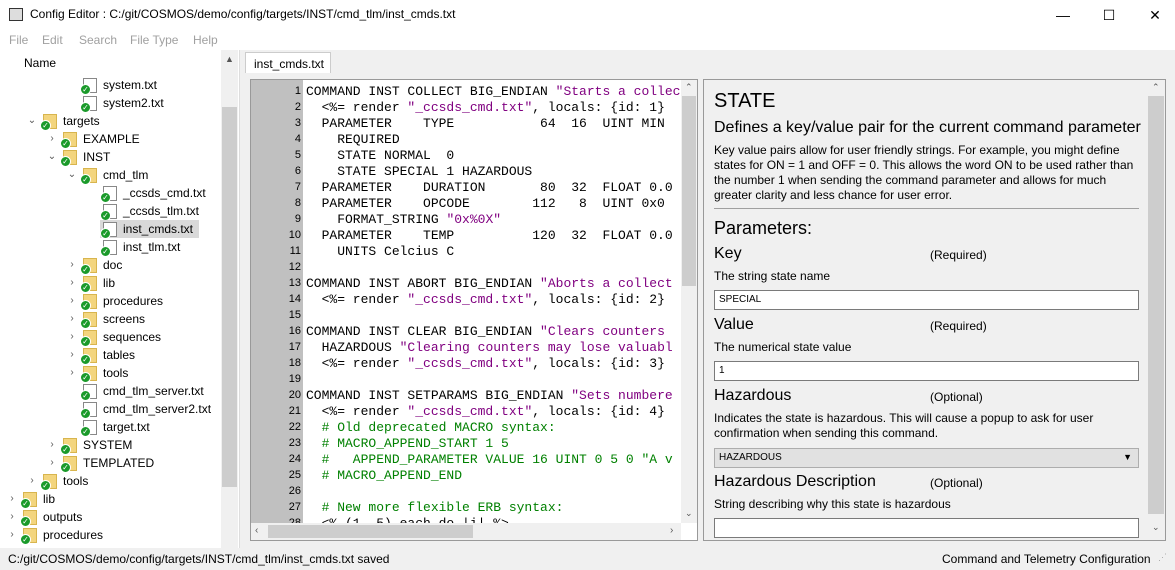 The height and width of the screenshot is (570, 1175). What do you see at coordinates (256, 530) in the screenshot?
I see `scroll-left-icon: ‹` at bounding box center [256, 530].